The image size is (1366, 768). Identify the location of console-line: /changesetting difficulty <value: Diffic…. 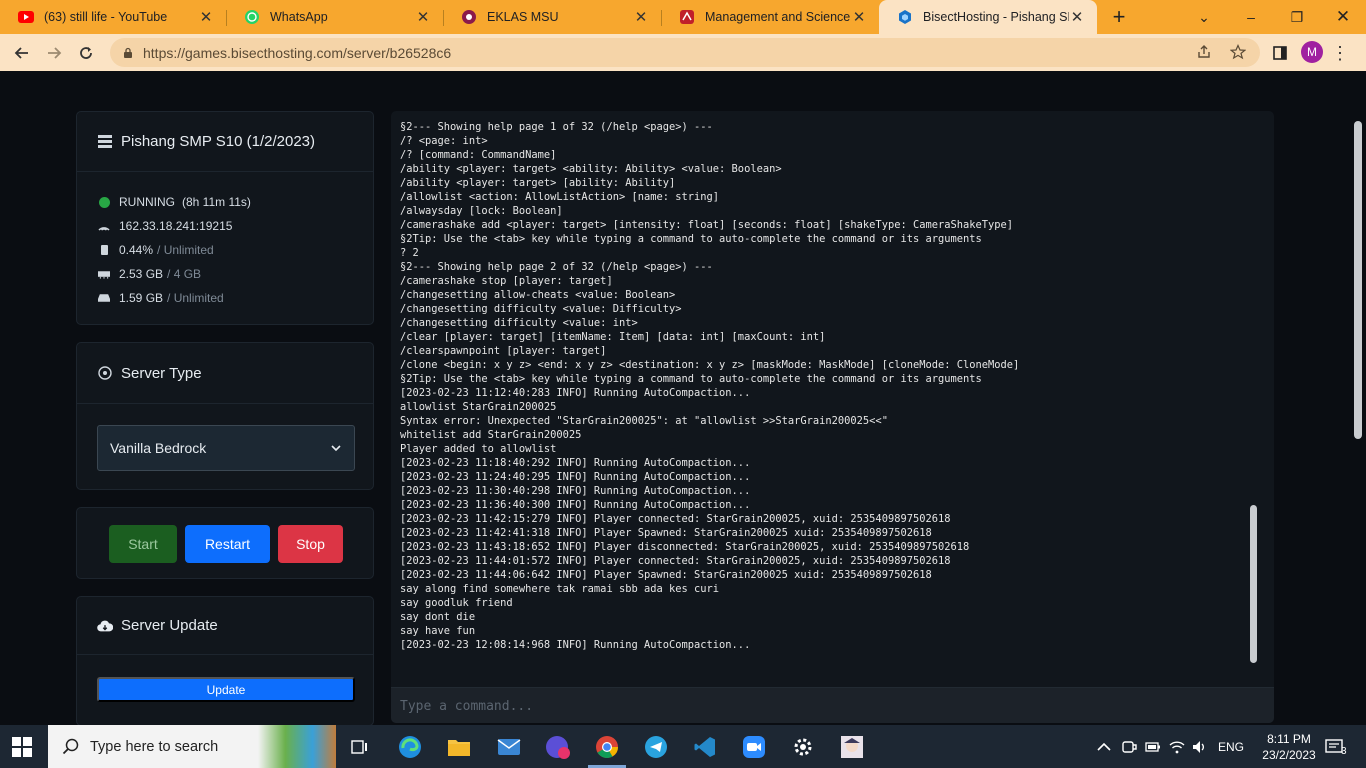
(541, 309).